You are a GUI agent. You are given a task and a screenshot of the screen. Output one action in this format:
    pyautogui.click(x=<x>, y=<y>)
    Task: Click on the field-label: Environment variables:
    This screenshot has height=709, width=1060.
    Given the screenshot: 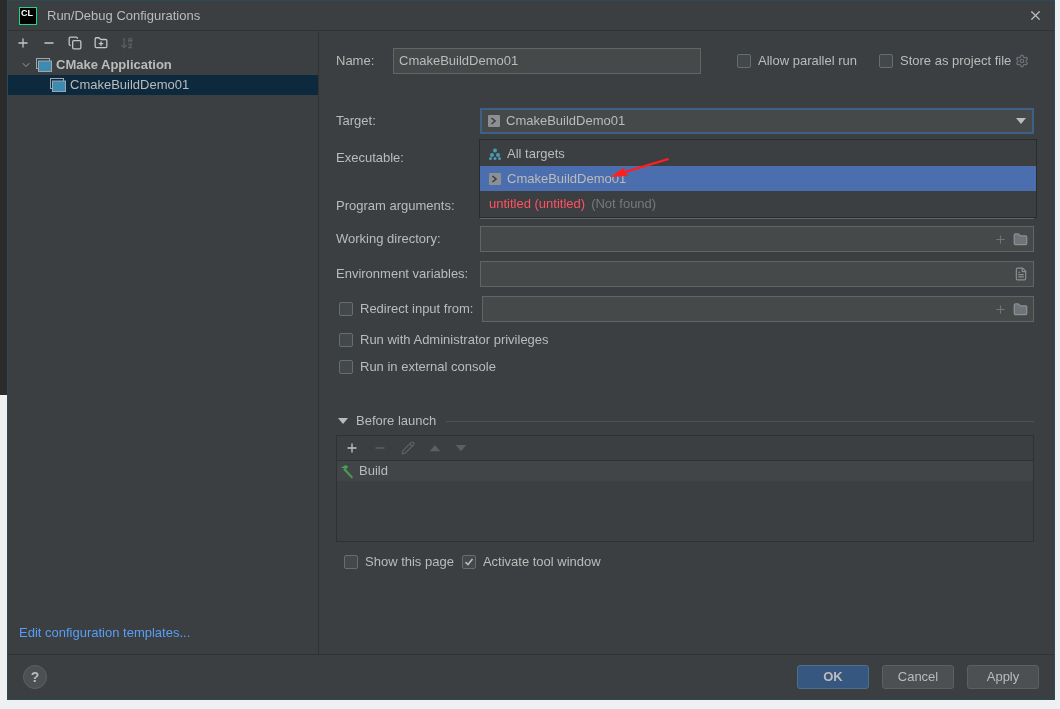 What is the action you would take?
    pyautogui.click(x=403, y=274)
    